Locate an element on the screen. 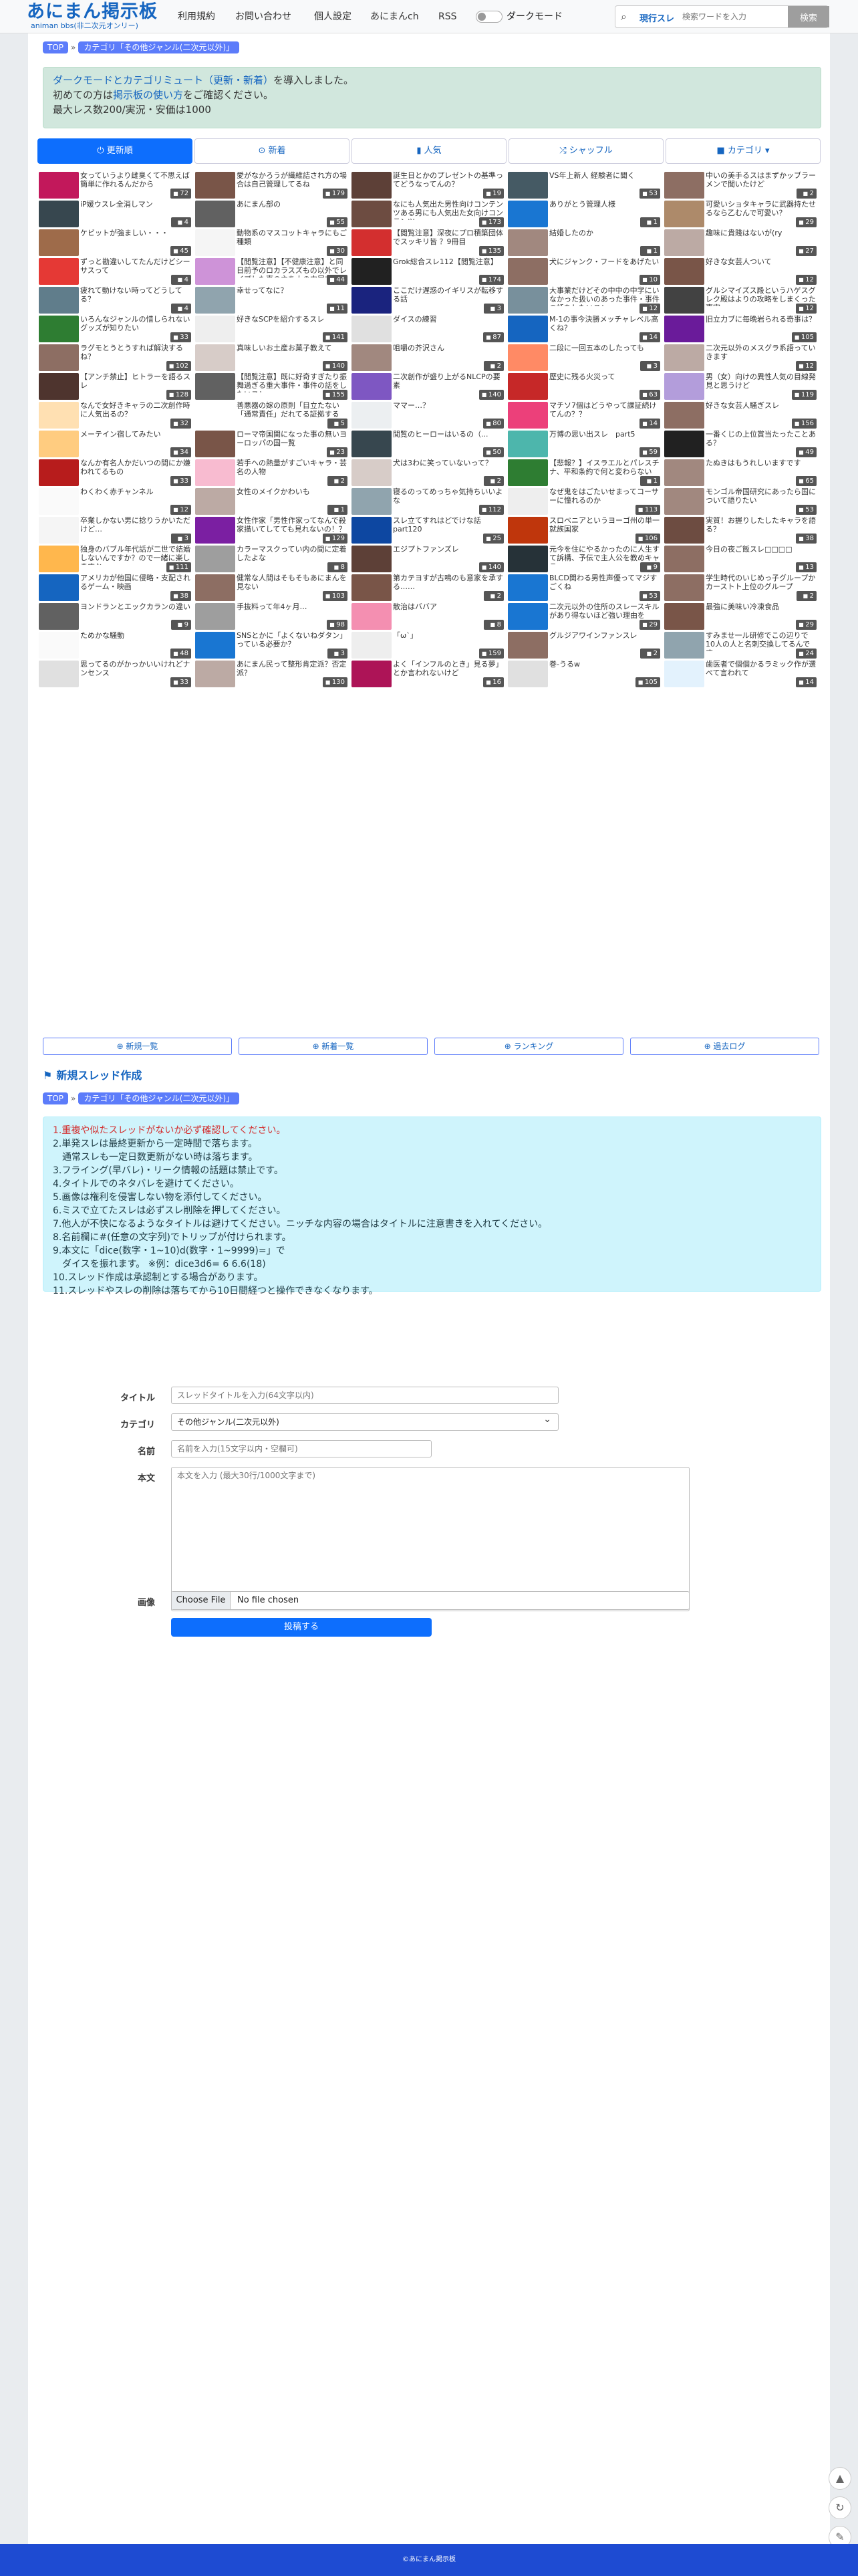 This screenshot has height=2576, width=858. thread-item: 結婚したのか1 is located at coordinates (585, 242).